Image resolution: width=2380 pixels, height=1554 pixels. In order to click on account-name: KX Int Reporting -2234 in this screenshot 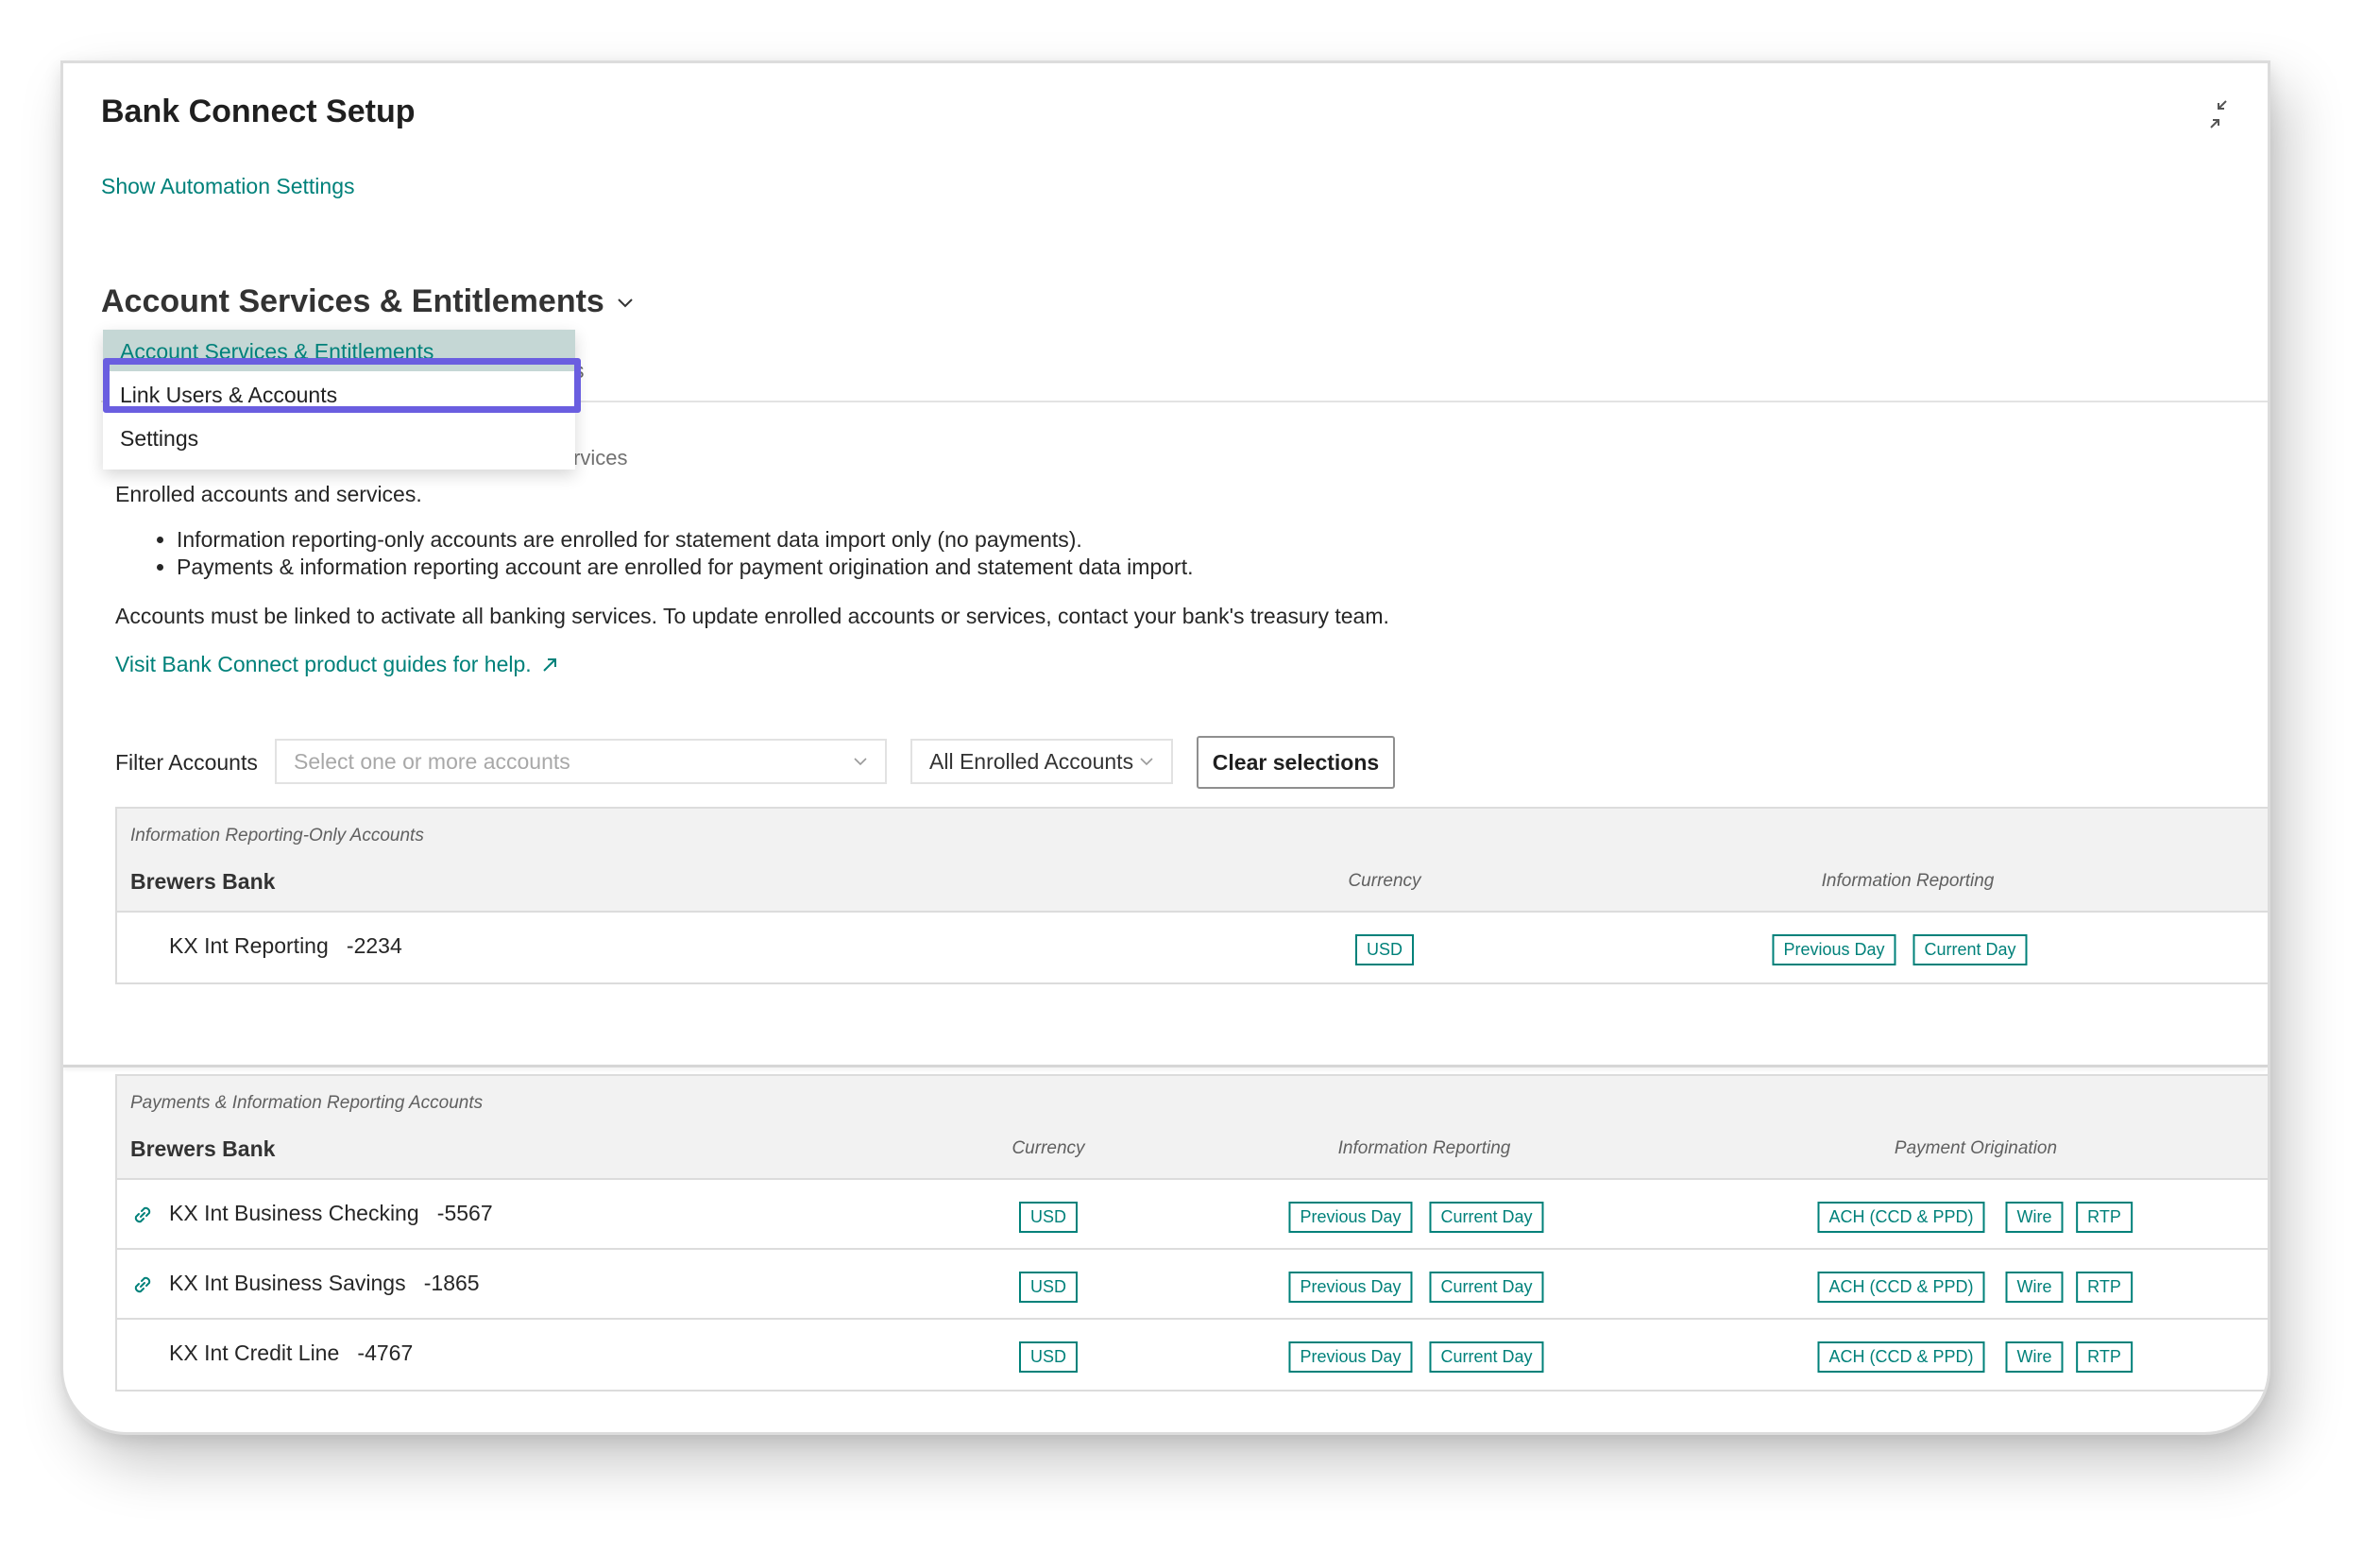, I will do `click(285, 946)`.